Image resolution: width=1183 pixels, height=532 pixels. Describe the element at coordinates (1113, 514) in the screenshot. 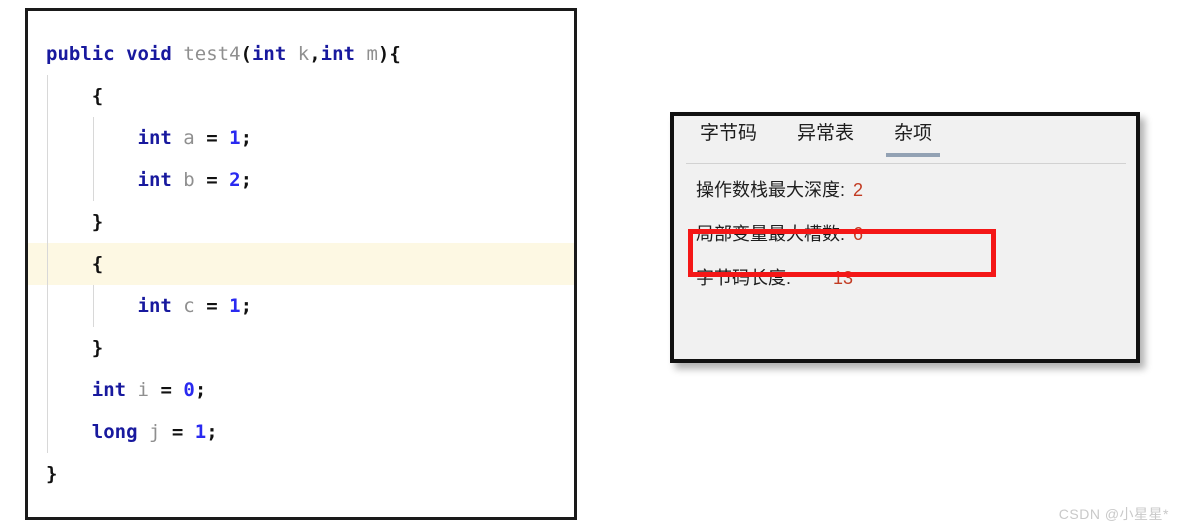

I see `watermark: CSDN @小星星*` at that location.